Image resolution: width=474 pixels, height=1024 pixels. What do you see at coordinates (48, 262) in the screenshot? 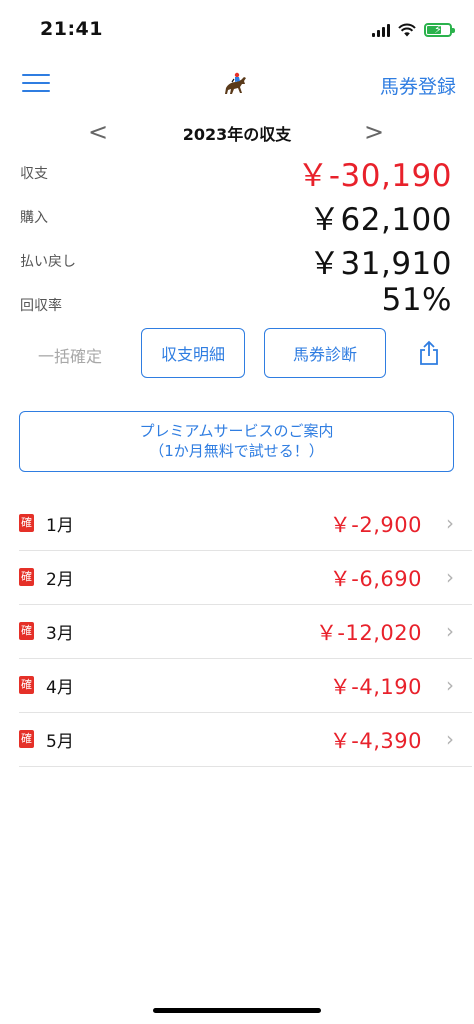
I see `payout-label: 払い戻し` at bounding box center [48, 262].